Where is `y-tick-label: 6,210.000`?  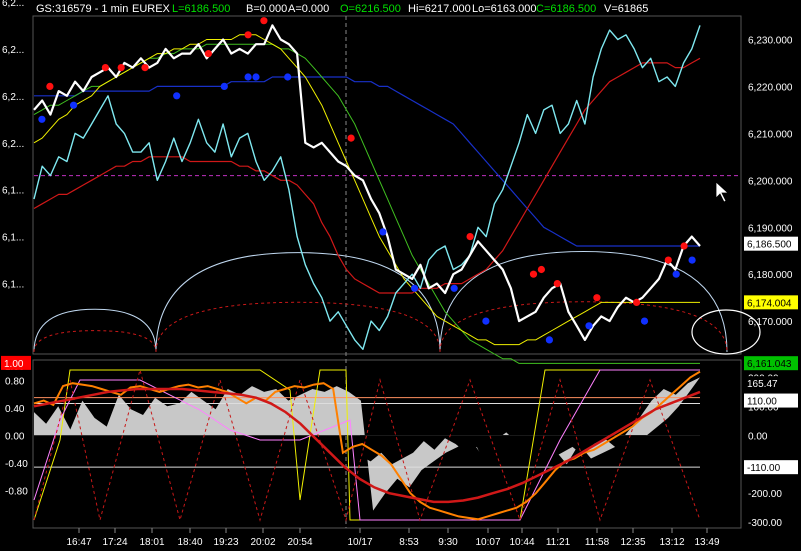
y-tick-label: 6,210.000 is located at coordinates (770, 134).